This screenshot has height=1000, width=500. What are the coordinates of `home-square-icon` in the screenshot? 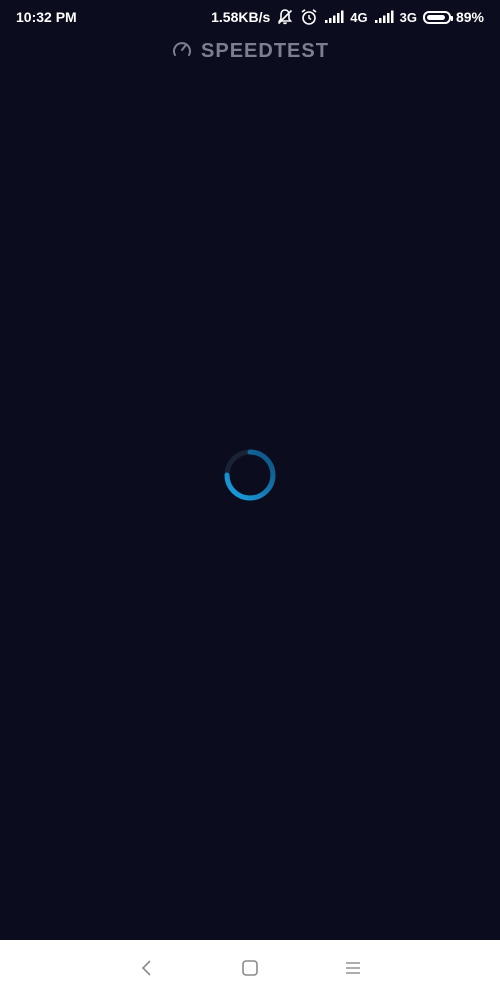 It's located at (250, 970).